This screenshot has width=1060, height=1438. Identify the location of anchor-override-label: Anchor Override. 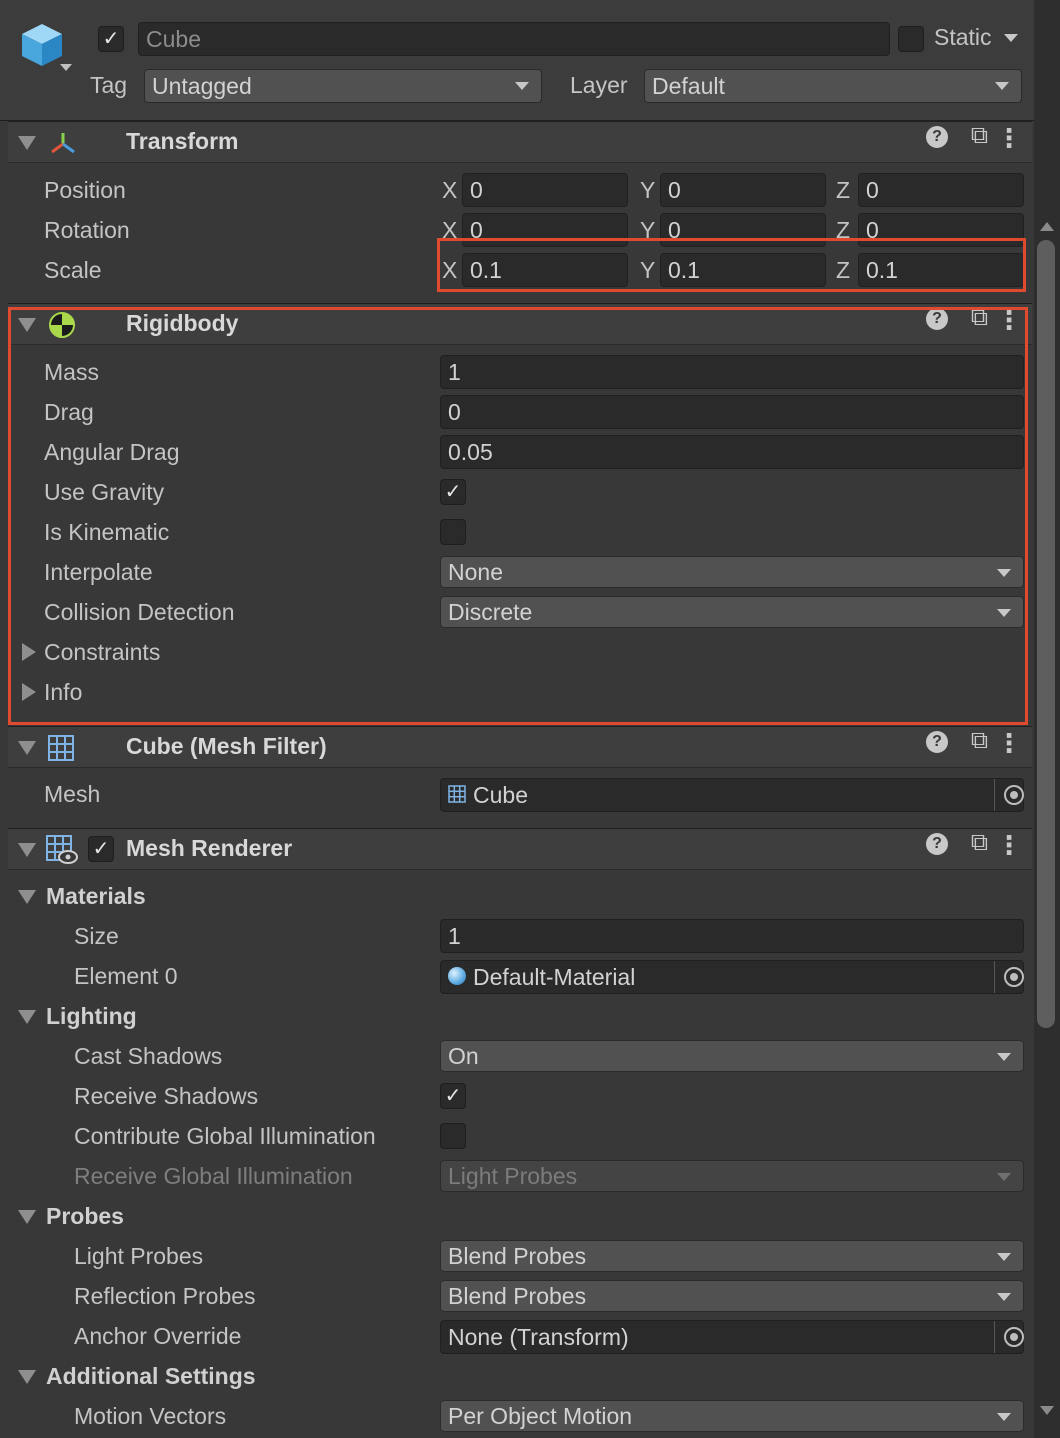
(158, 1336).